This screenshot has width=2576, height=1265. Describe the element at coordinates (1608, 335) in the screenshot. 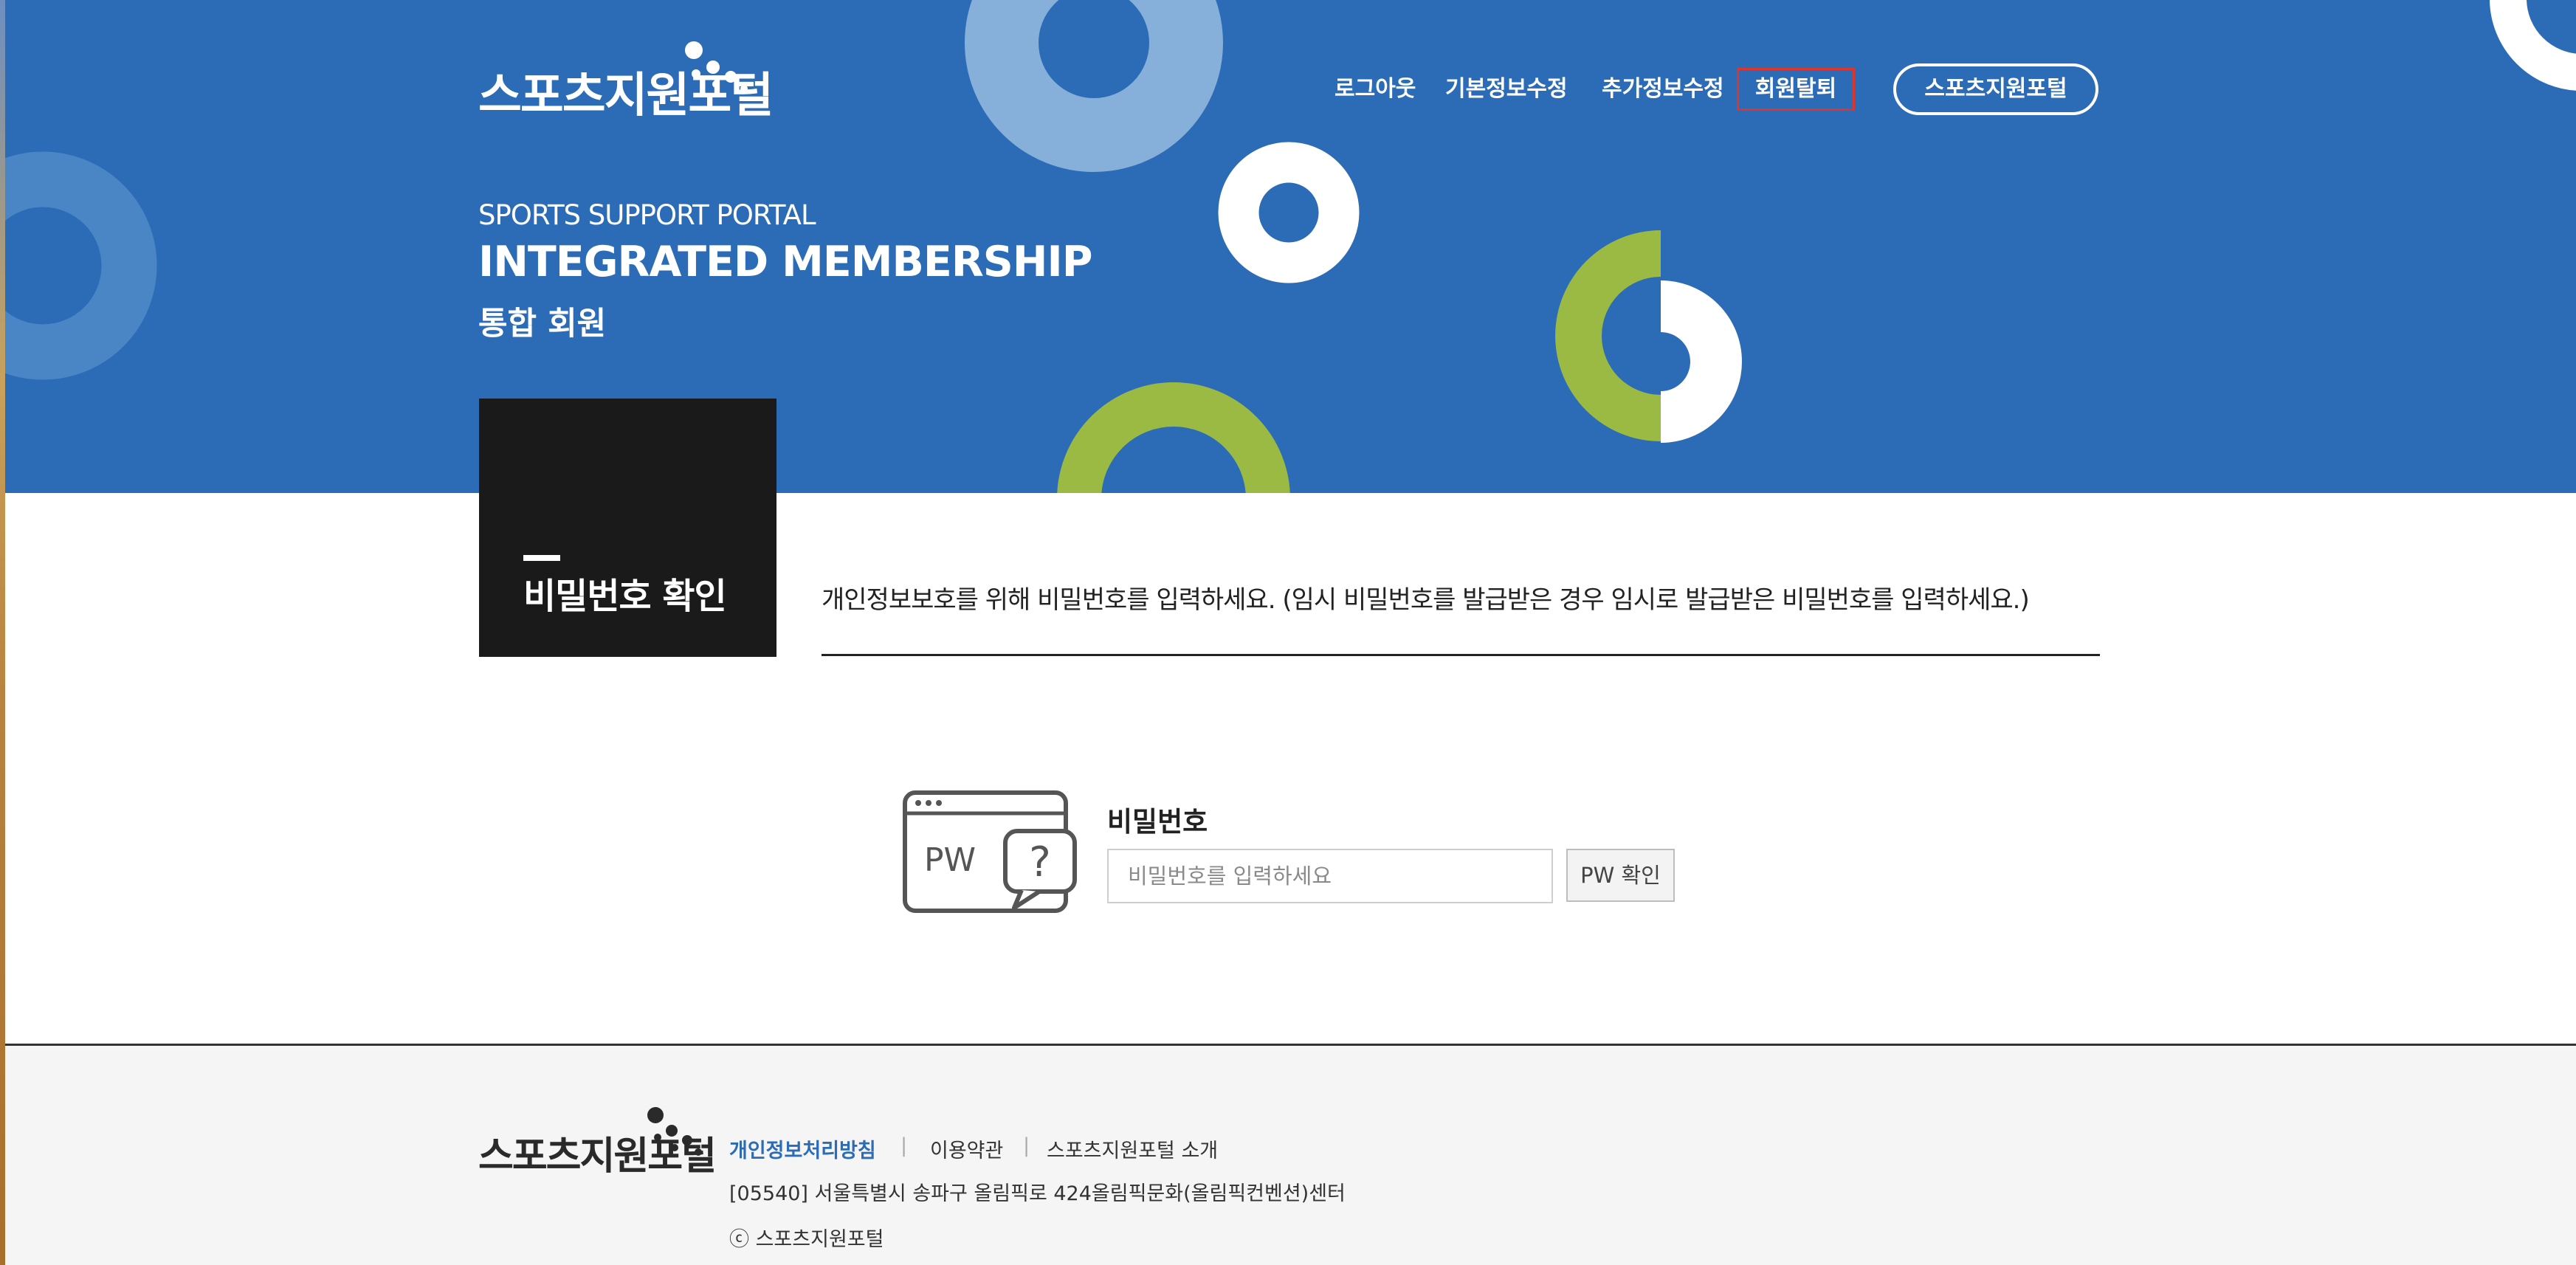

I see `arc-green` at that location.